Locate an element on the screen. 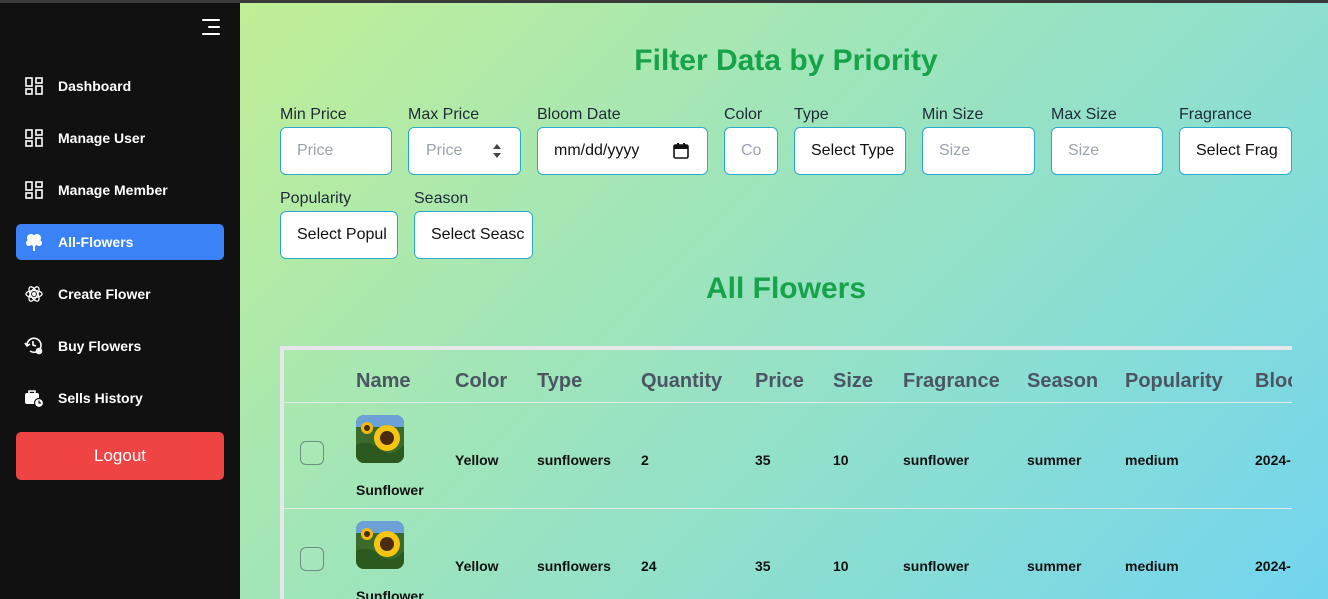 The image size is (1328, 599). type-label: Type is located at coordinates (811, 114).